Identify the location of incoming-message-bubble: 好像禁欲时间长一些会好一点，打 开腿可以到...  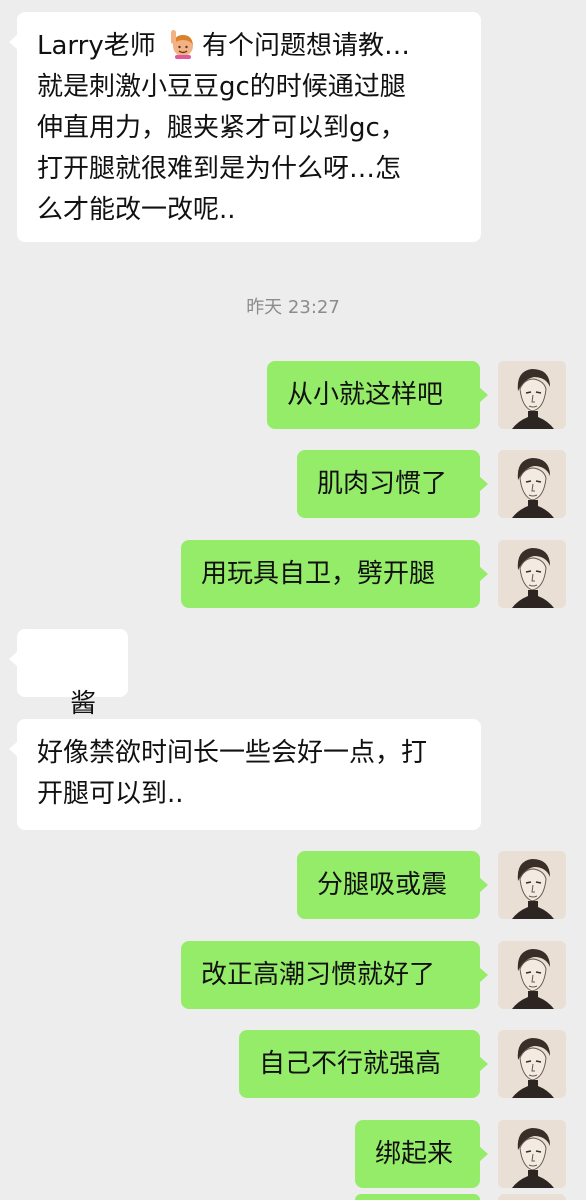
(245, 774).